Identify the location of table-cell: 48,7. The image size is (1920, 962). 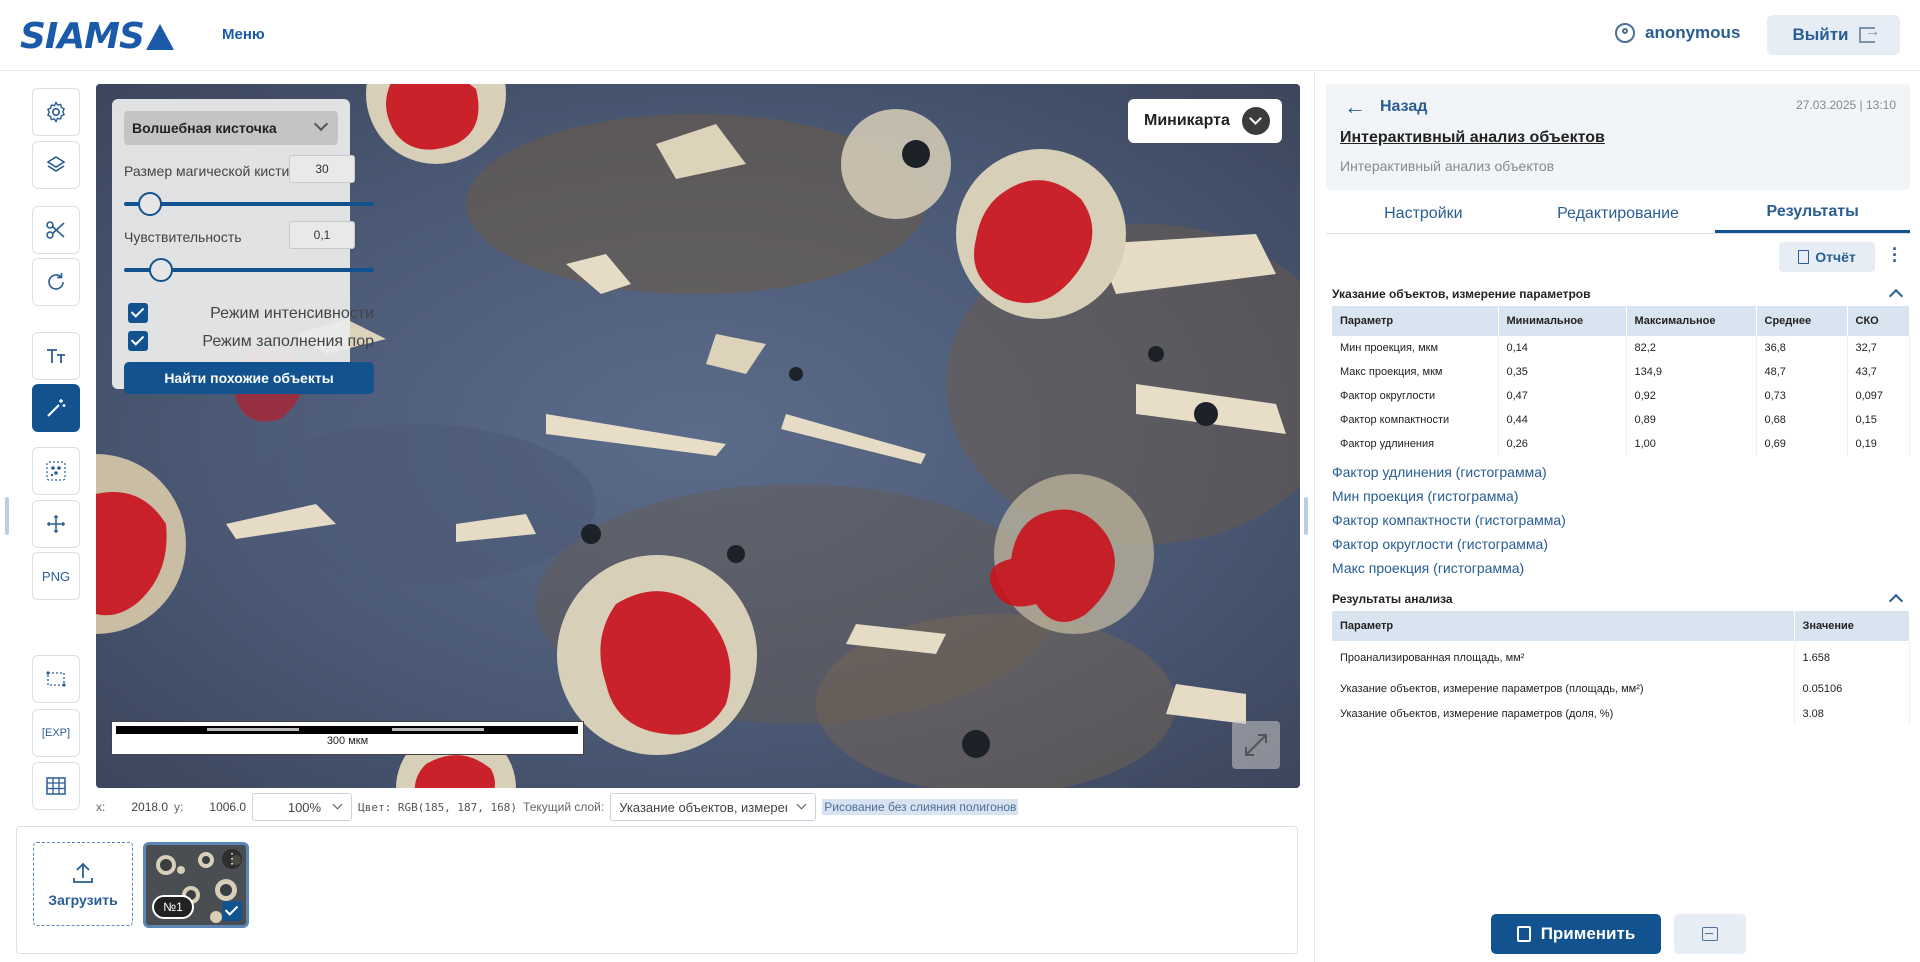
(1802, 372).